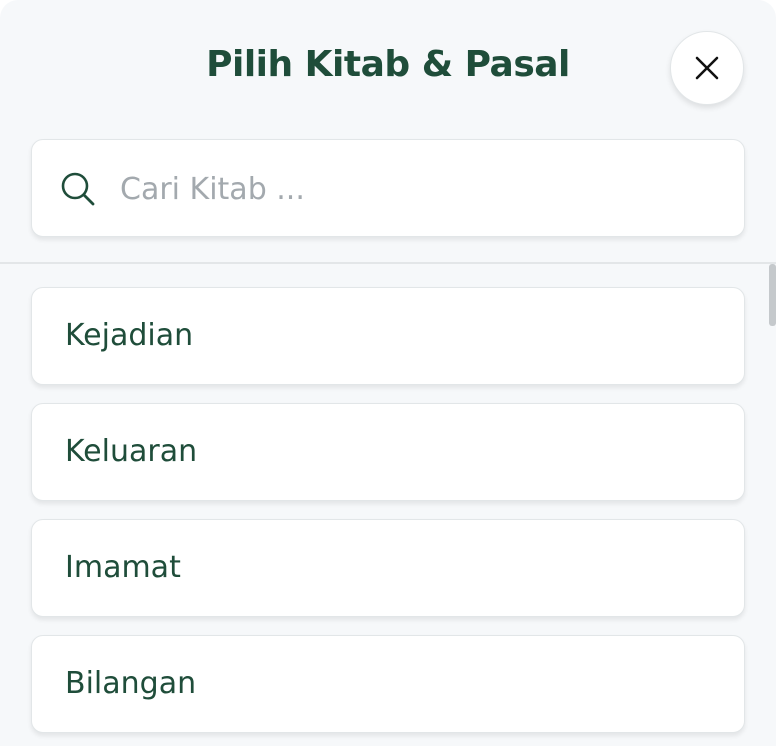  Describe the element at coordinates (388, 452) in the screenshot. I see `list-item-keluaran: Keluaran` at that location.